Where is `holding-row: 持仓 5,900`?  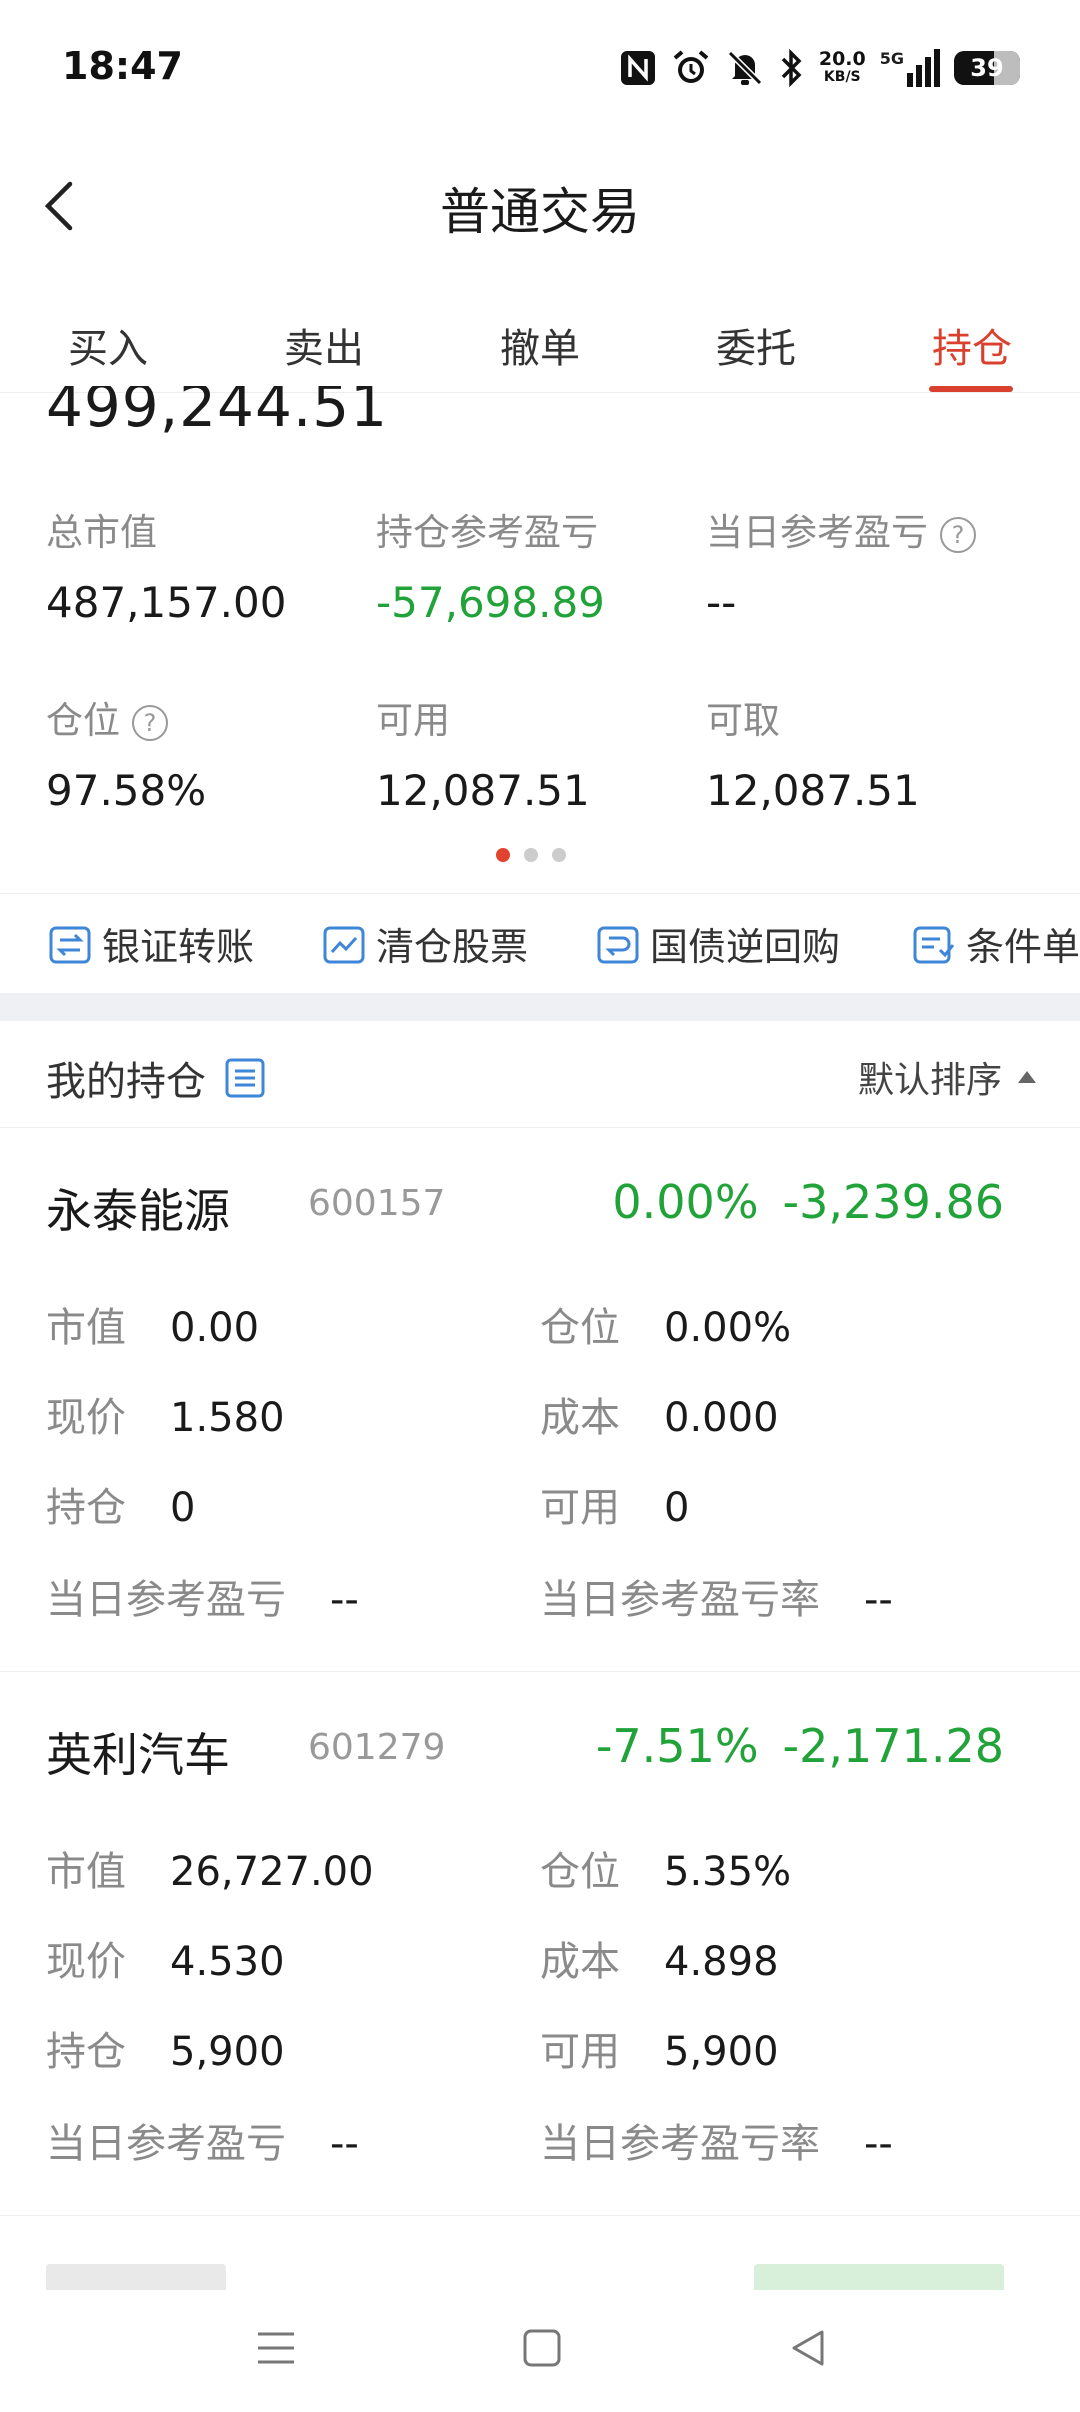
holding-row: 持仓 5,900 is located at coordinates (165, 2052).